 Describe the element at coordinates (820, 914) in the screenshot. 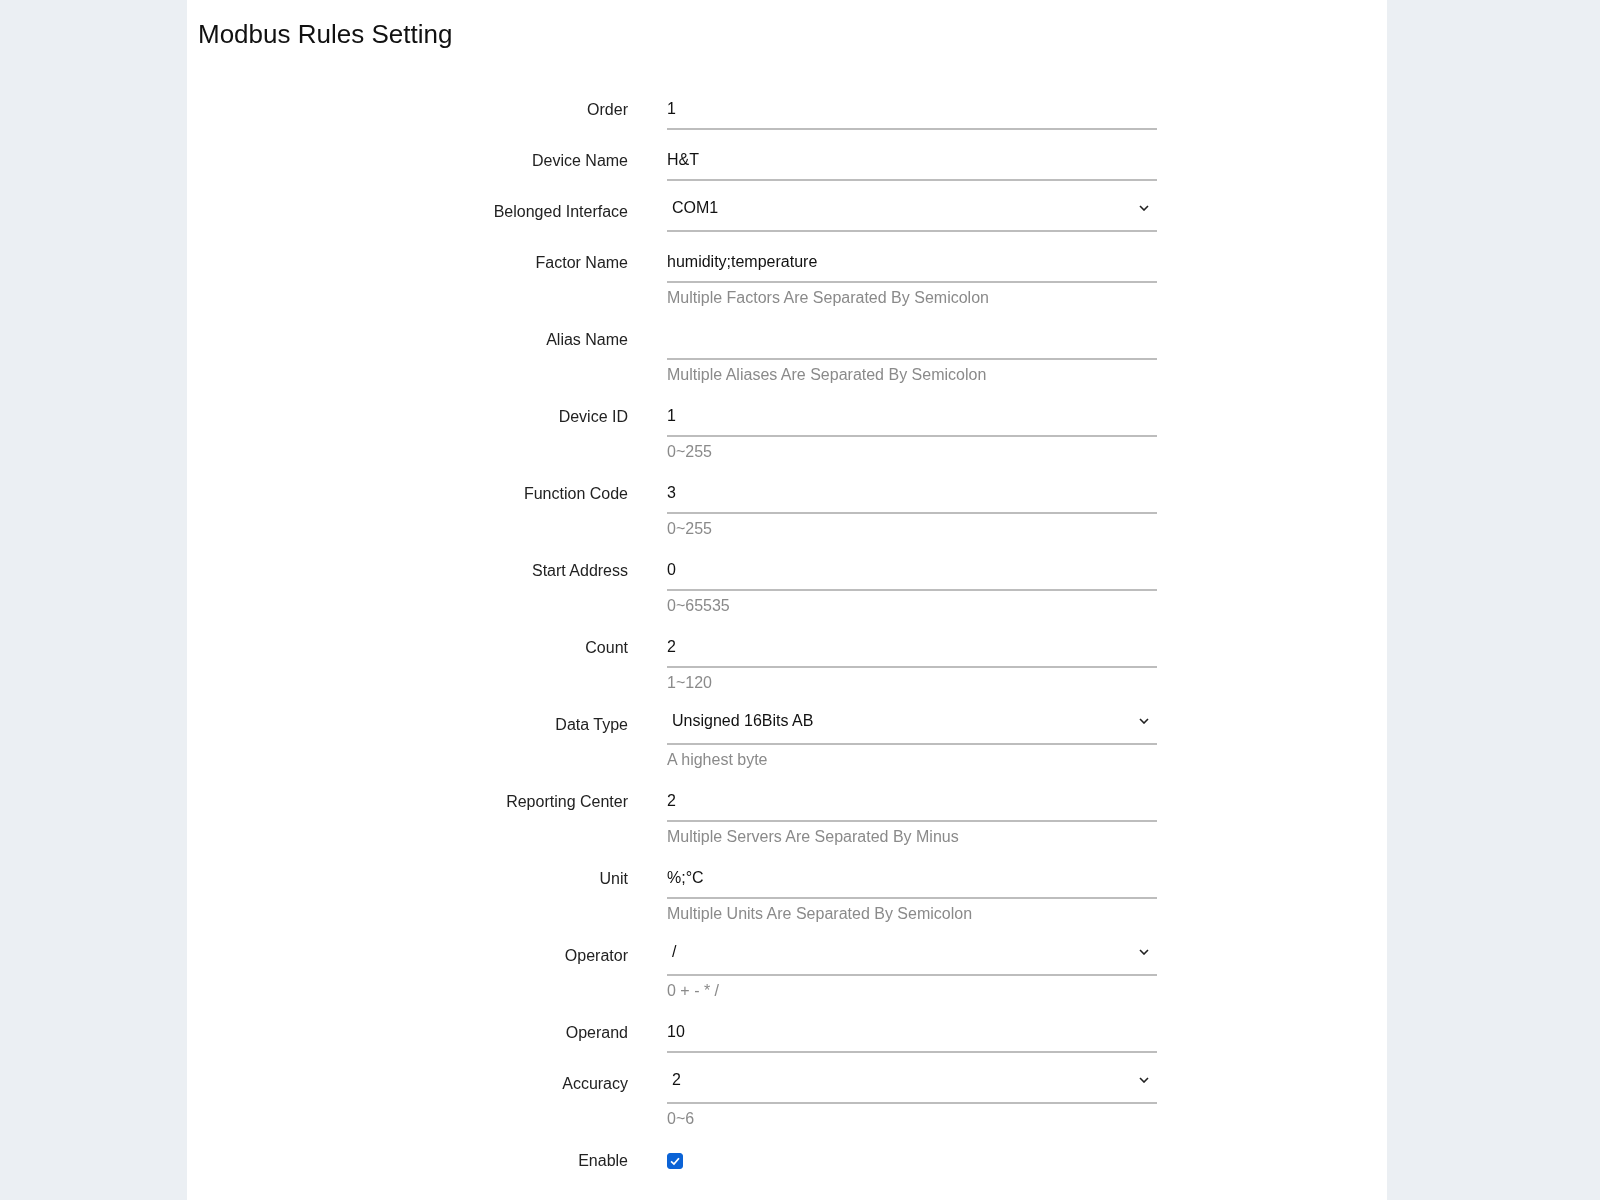

I see `hint-text: Multiple Units Are Separated By Semicolon` at that location.